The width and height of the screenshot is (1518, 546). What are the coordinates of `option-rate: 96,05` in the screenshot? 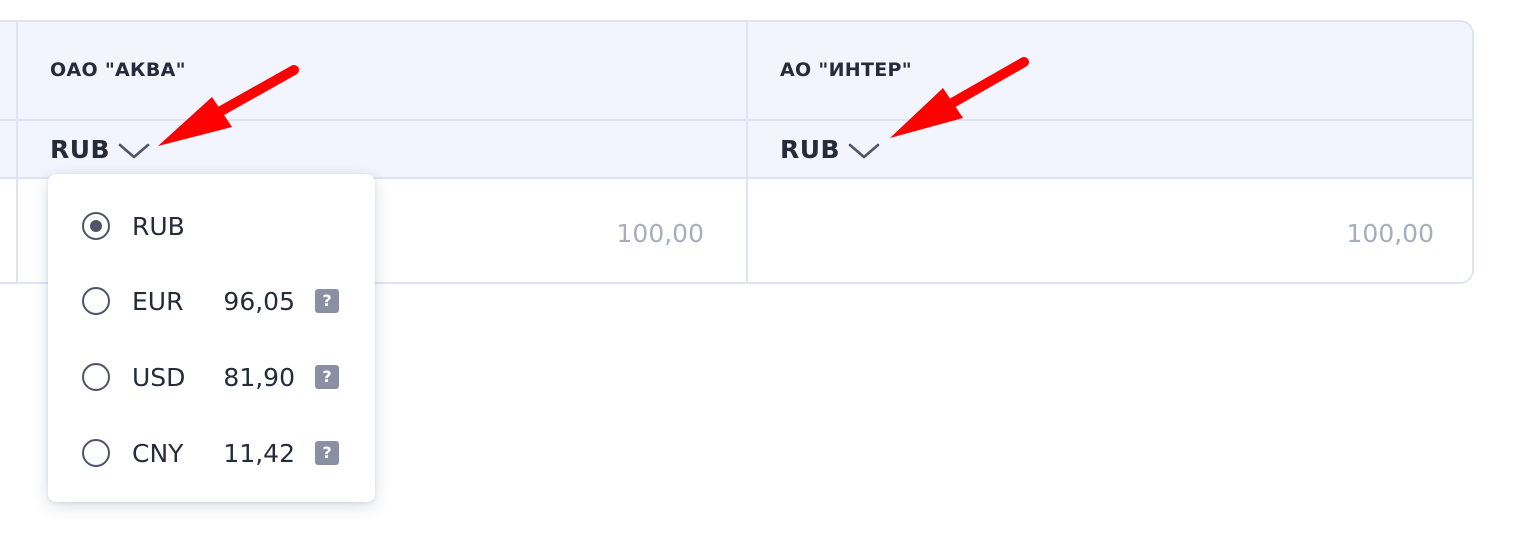 It's located at (259, 301).